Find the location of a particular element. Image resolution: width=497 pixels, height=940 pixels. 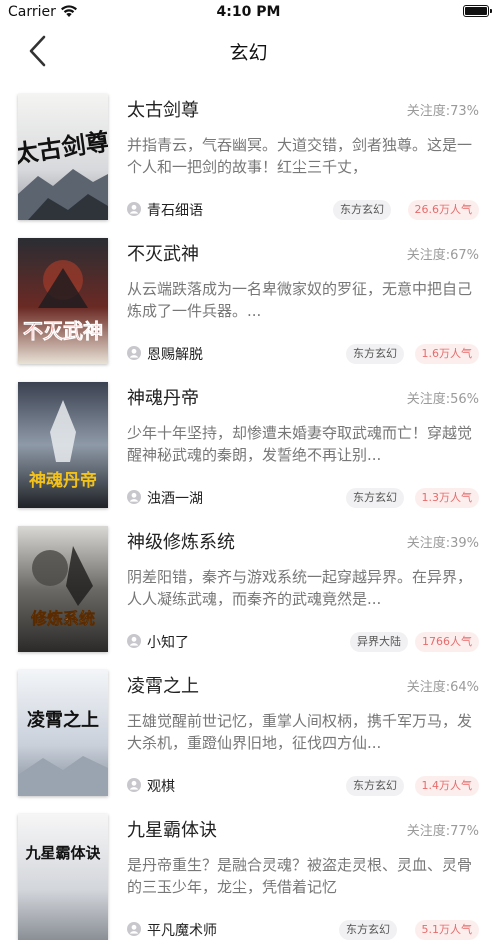

book-title: 凌霄之上 is located at coordinates (163, 686).